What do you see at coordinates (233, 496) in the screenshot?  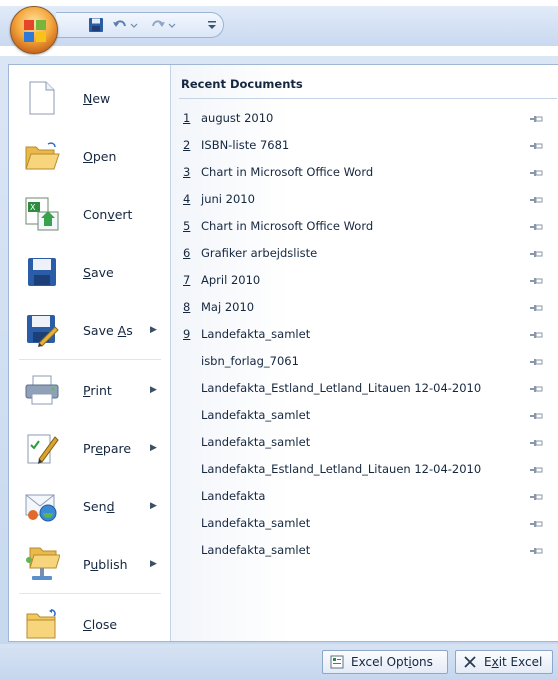 I see `recent-document-name: Landefakta` at bounding box center [233, 496].